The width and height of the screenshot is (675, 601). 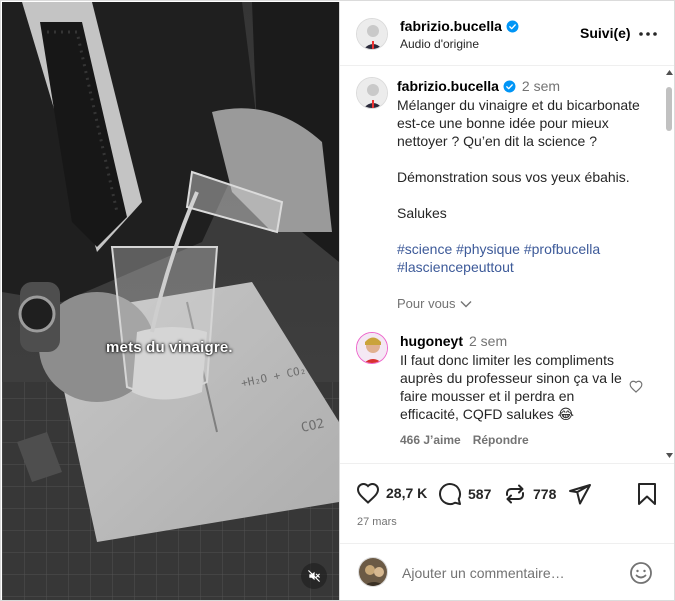 What do you see at coordinates (431, 341) in the screenshot?
I see `commenter-username: hugoneyt` at bounding box center [431, 341].